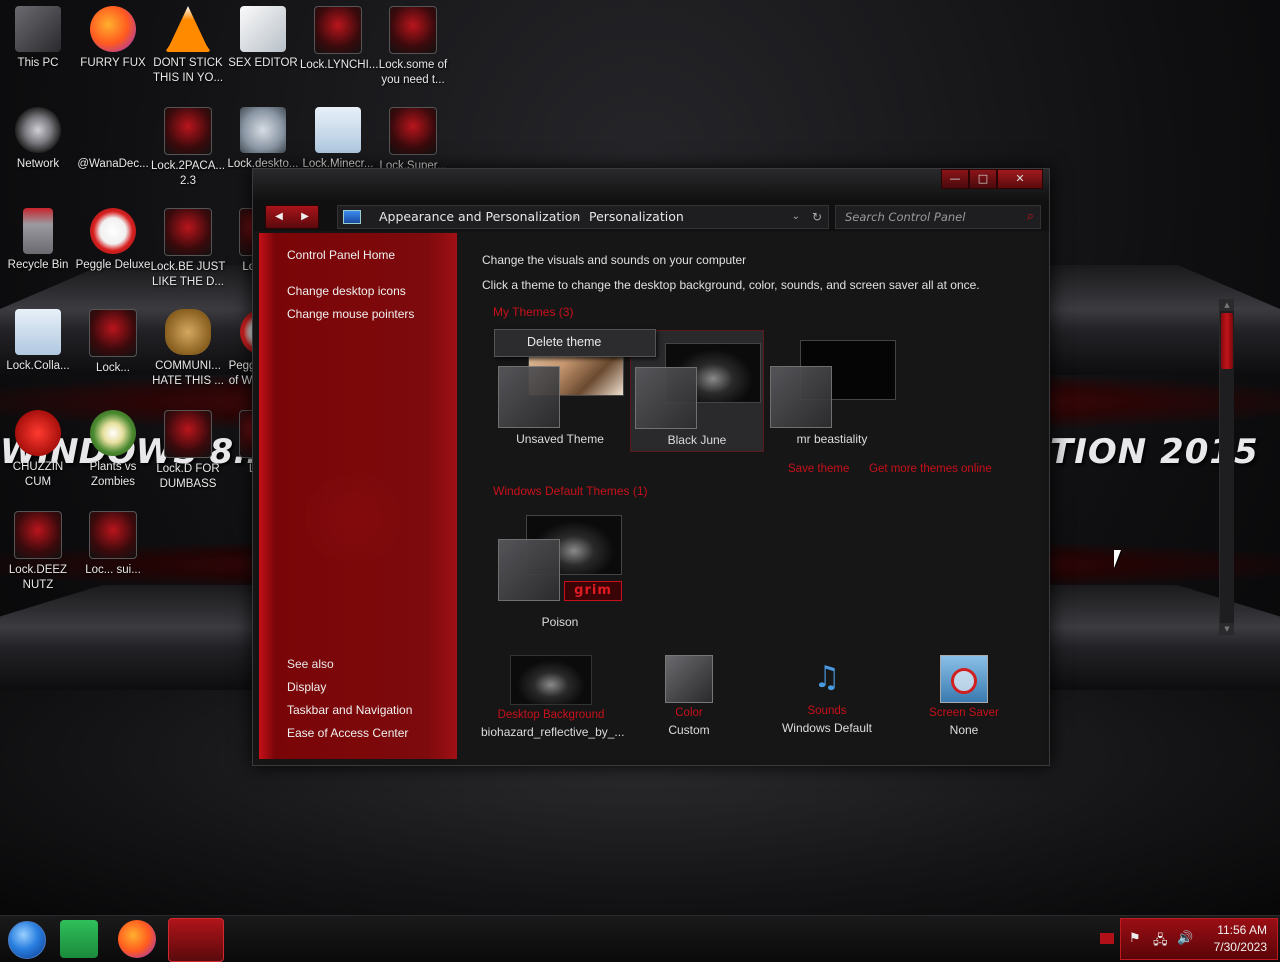 Image resolution: width=1280 pixels, height=962 pixels. I want to click on context-menu: Delete theme, so click(575, 343).